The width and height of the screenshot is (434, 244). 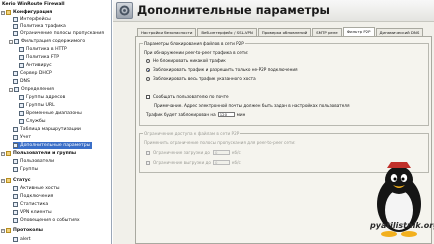 I want to click on tab-update-check: Проверка обновлений, so click(x=284, y=32).